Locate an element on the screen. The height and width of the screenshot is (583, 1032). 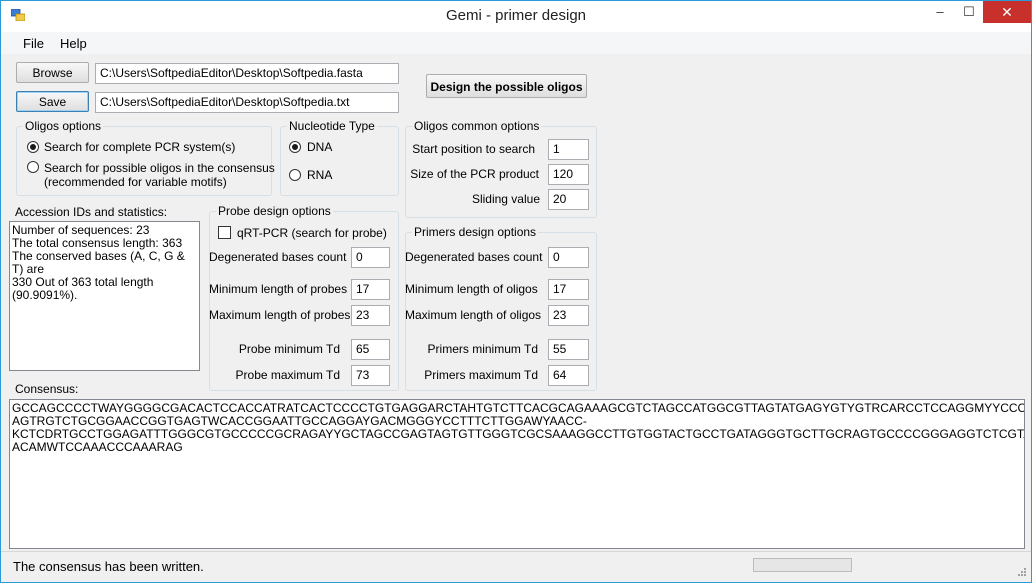
primers-max-td-label: Primers maximum Td is located at coordinates (481, 375).